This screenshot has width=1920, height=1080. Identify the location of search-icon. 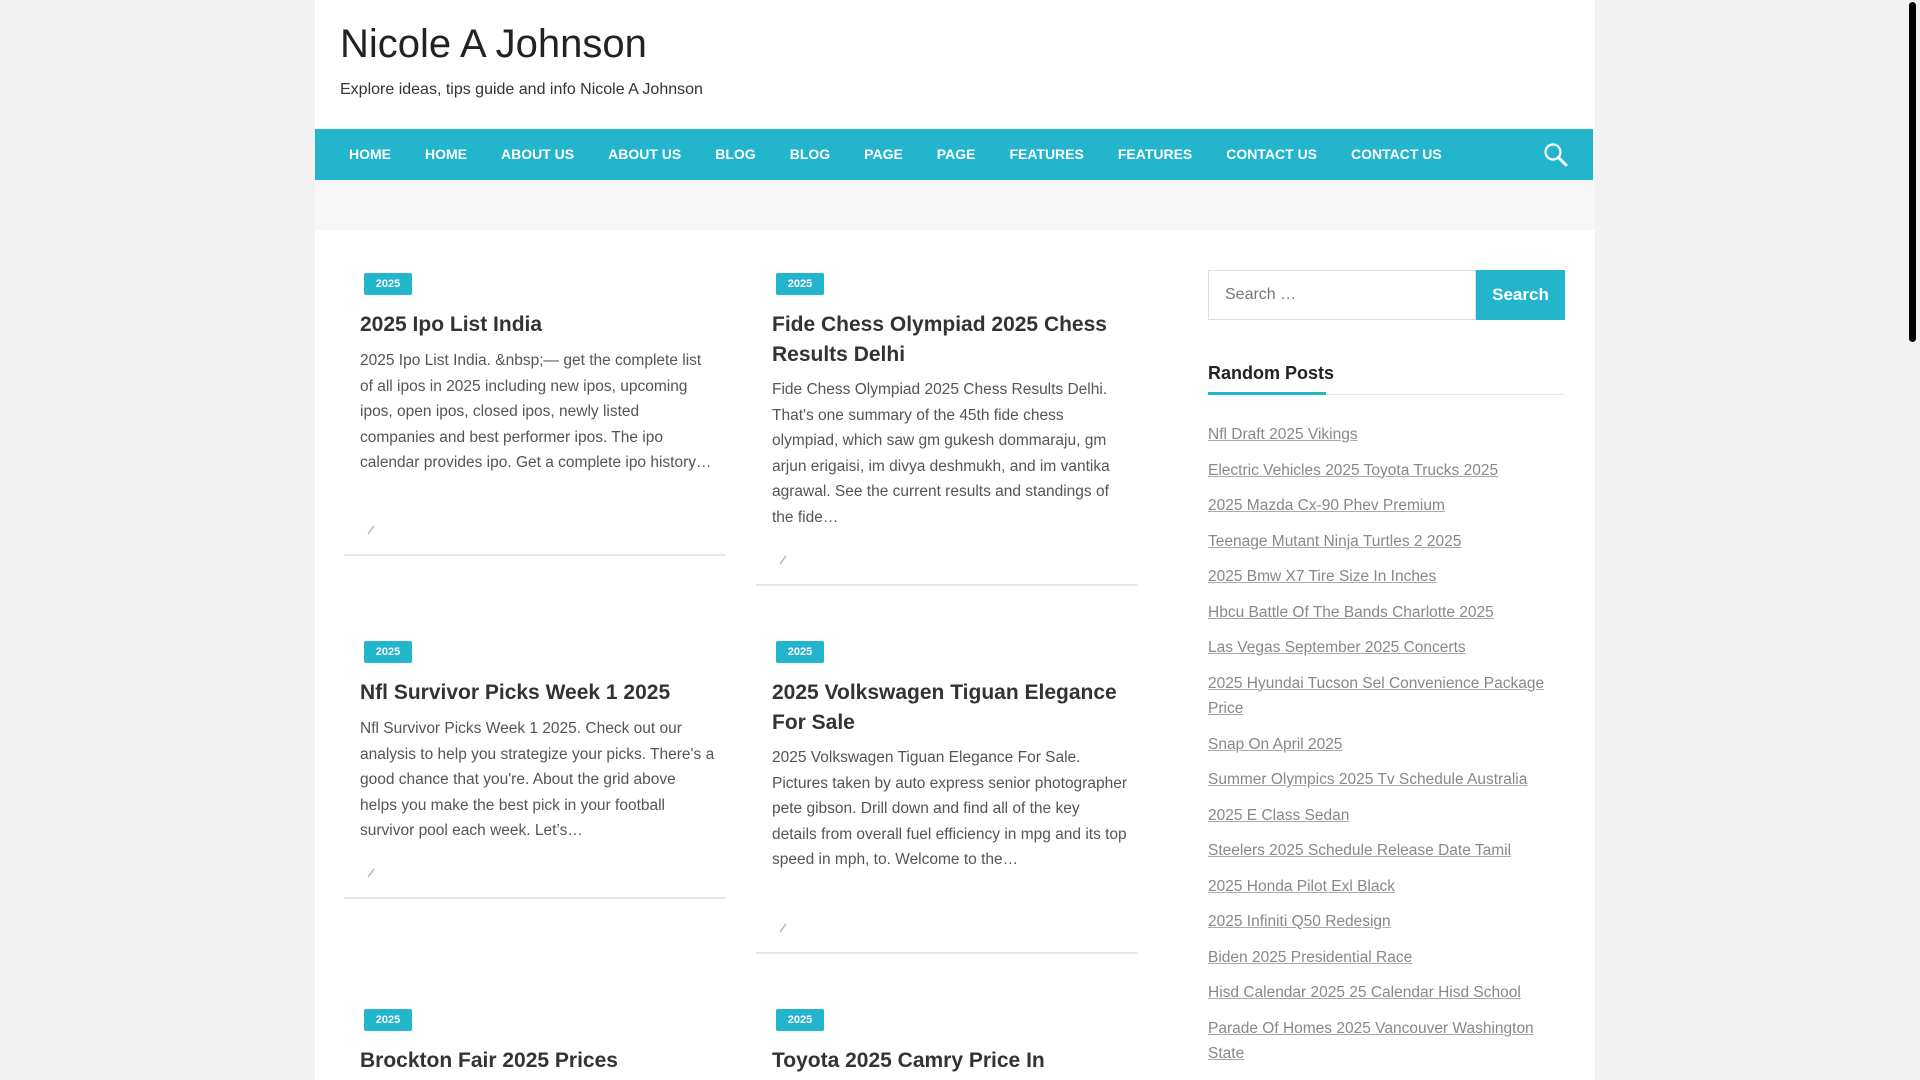
(1556, 155).